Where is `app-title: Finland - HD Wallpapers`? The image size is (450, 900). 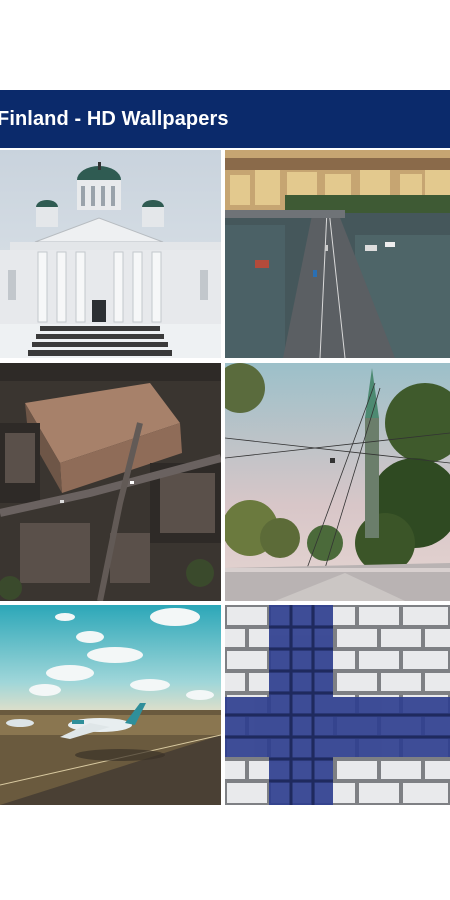
app-title: Finland - HD Wallpapers is located at coordinates (114, 118).